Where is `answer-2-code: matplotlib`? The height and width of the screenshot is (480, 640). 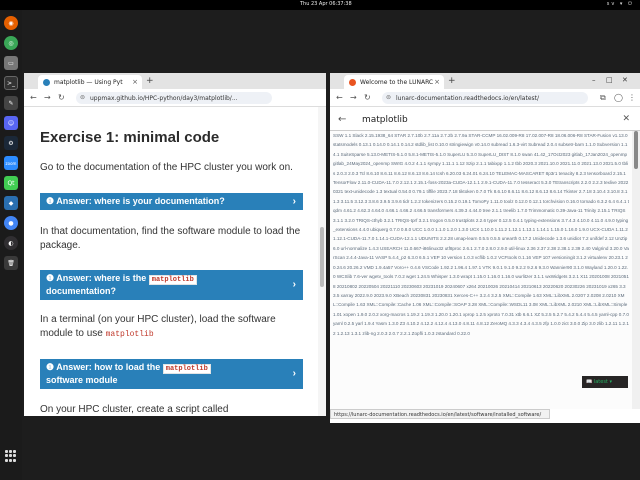 answer-2-code: matplotlib is located at coordinates (172, 280).